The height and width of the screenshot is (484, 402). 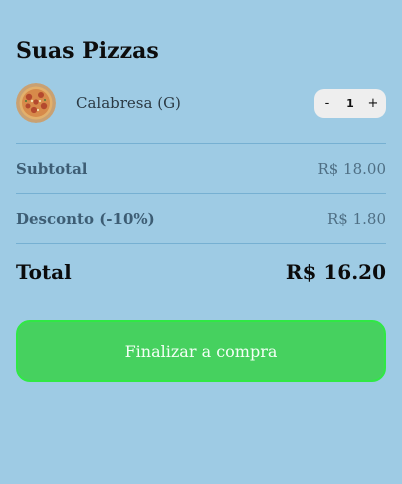 I want to click on checkout-button: Finalizar a compra, so click(x=201, y=351).